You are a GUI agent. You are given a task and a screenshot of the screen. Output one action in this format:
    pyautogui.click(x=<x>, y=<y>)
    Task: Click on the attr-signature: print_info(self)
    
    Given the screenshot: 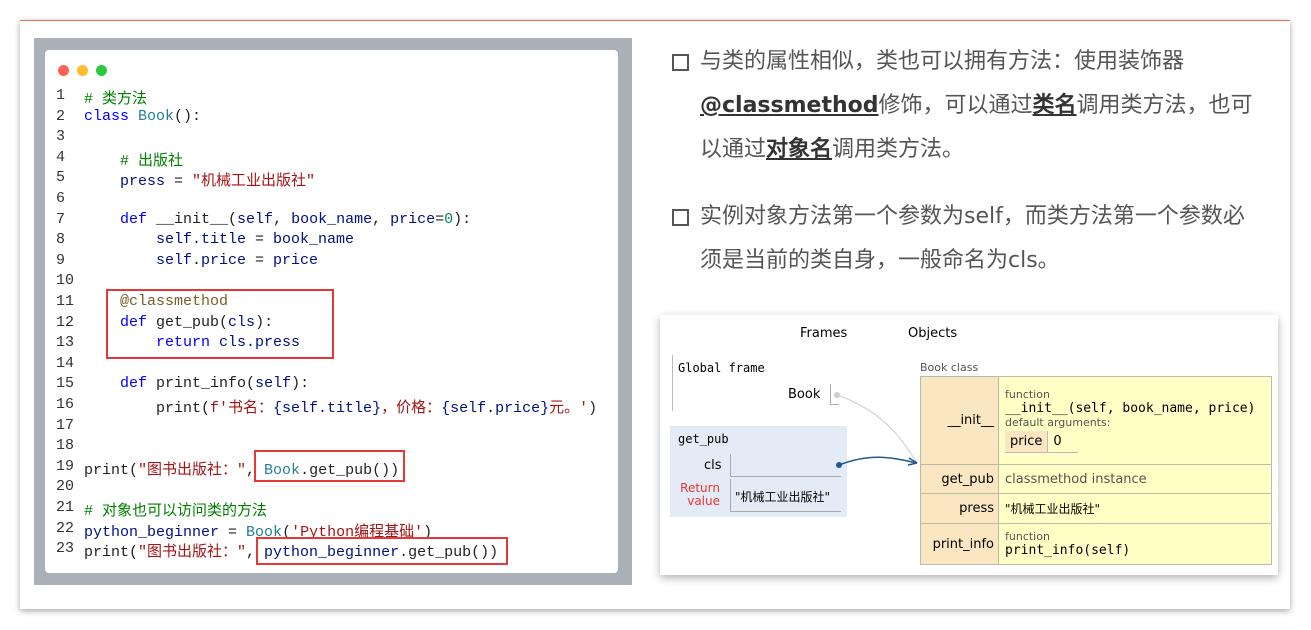 What is the action you would take?
    pyautogui.click(x=1068, y=550)
    